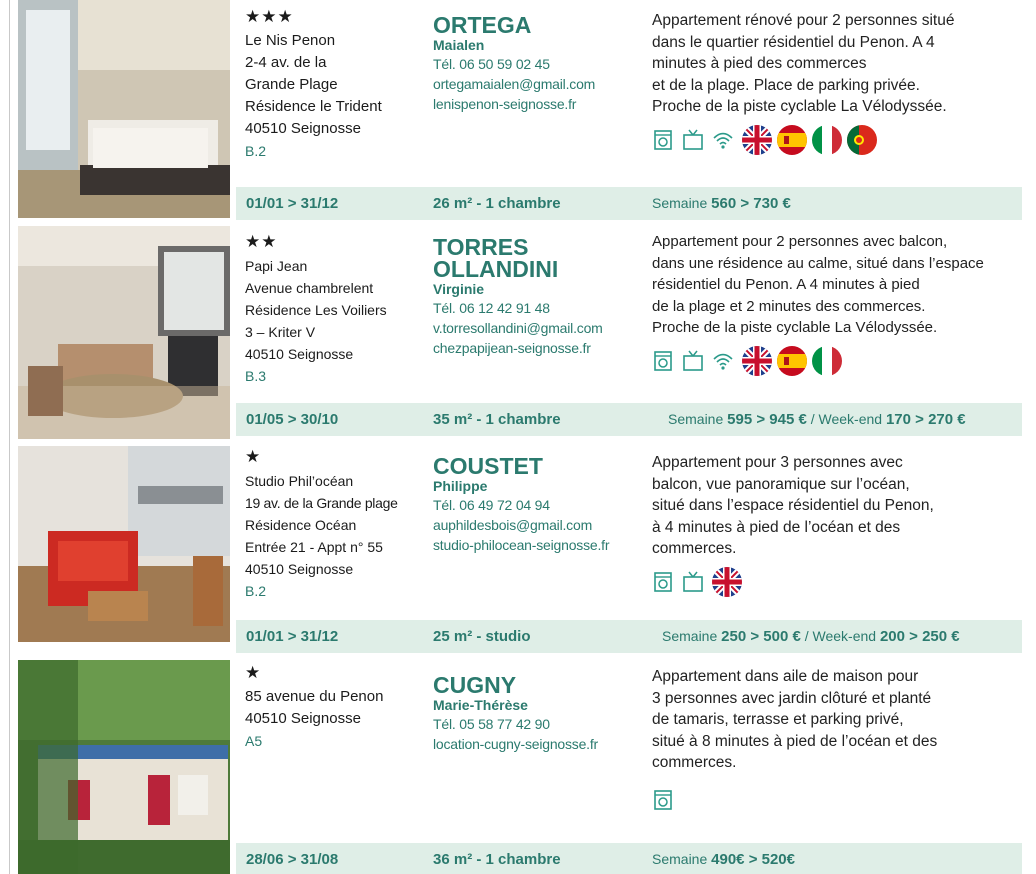  What do you see at coordinates (785, 676) in the screenshot?
I see `description-line: Appartement dans aile de maison pour` at bounding box center [785, 676].